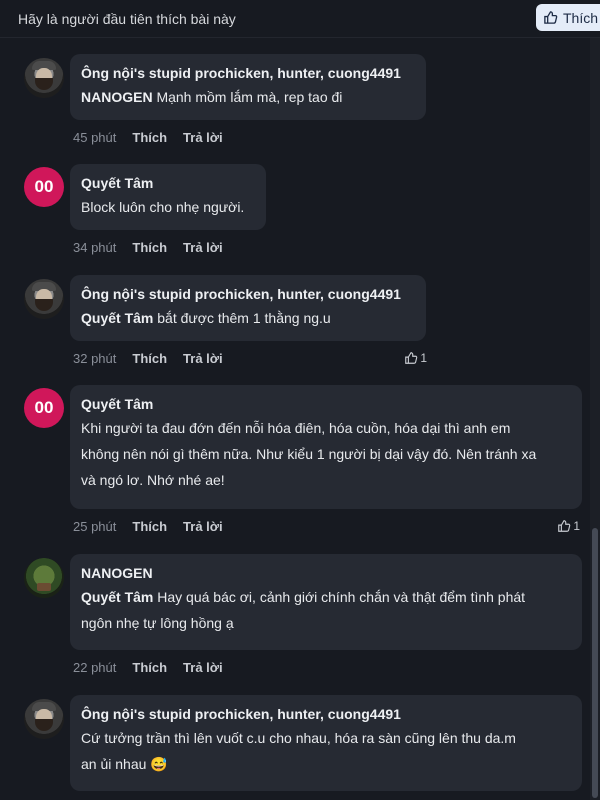 Image resolution: width=600 pixels, height=800 pixels. I want to click on comment-time: 45 phút, so click(94, 137).